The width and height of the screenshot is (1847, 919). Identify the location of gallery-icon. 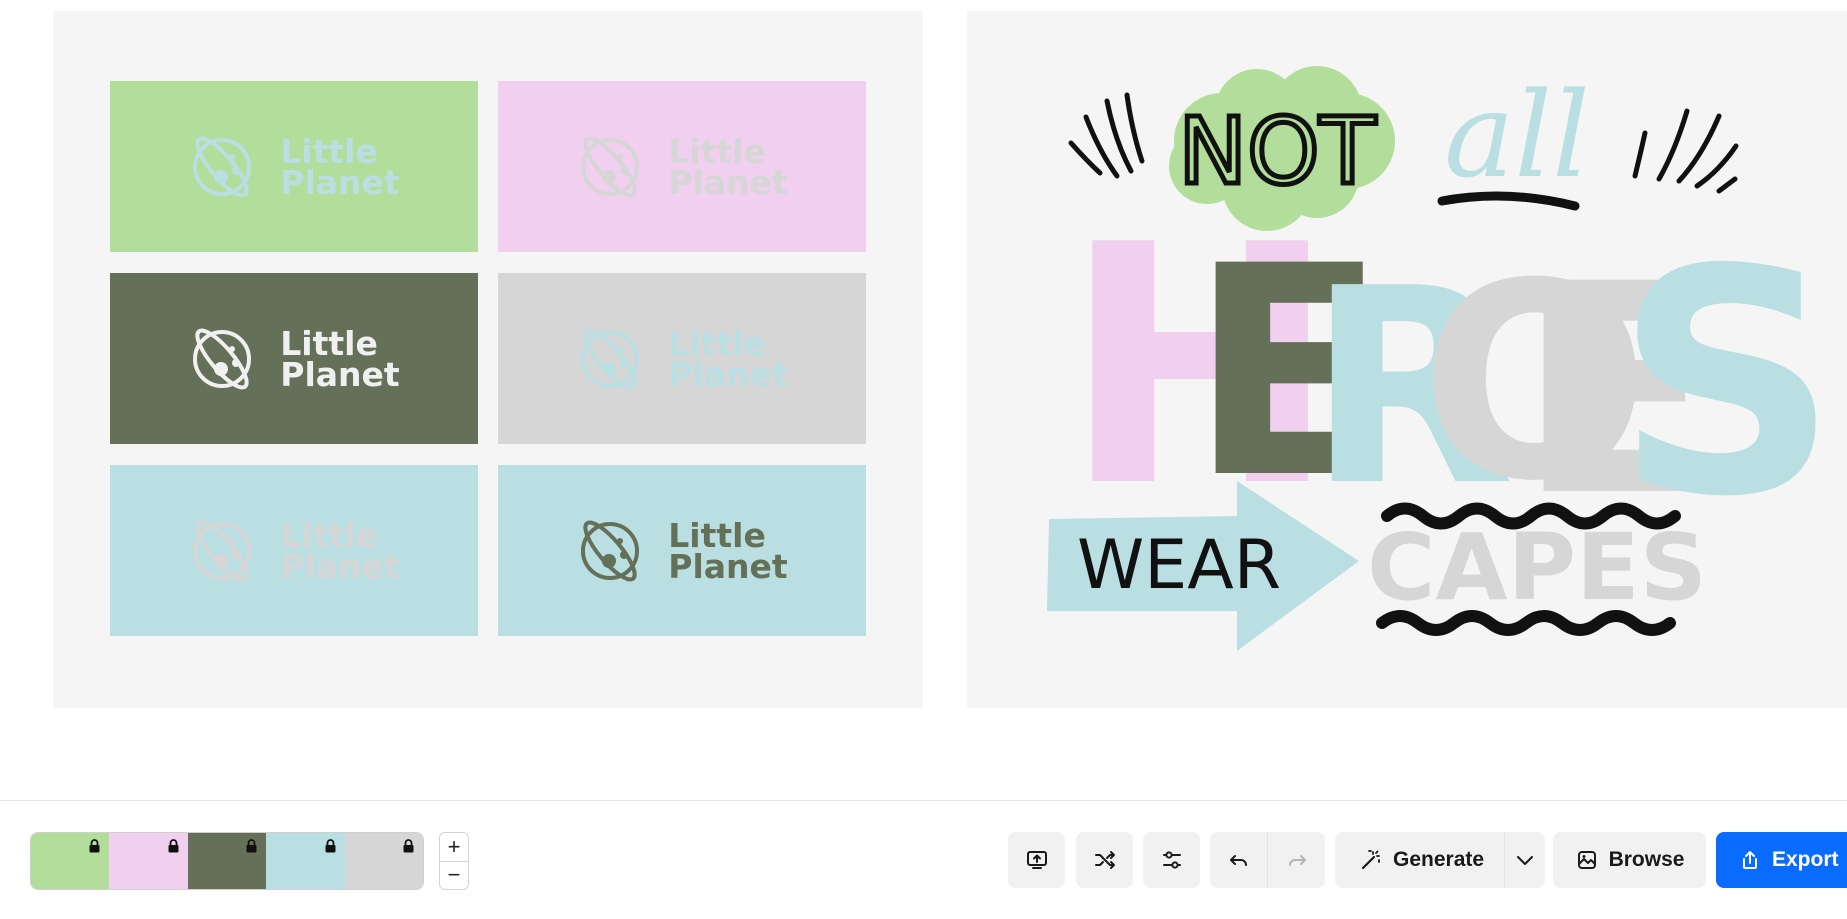
(1586, 860).